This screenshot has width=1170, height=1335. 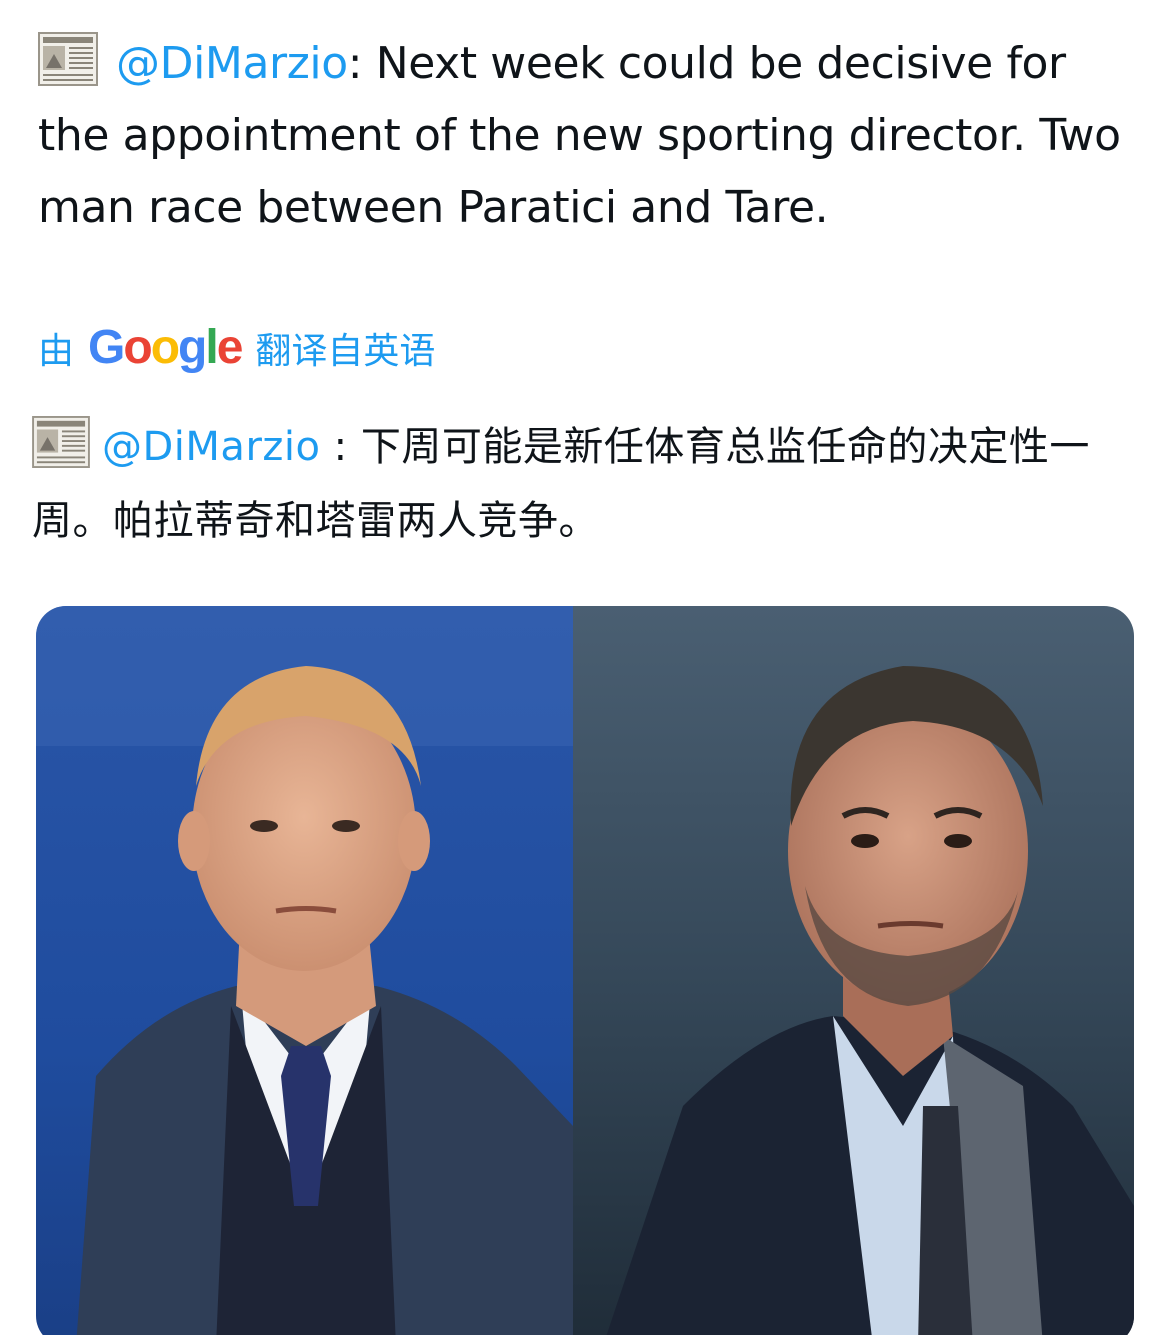 What do you see at coordinates (211, 347) in the screenshot?
I see `google-logo-letter: l` at bounding box center [211, 347].